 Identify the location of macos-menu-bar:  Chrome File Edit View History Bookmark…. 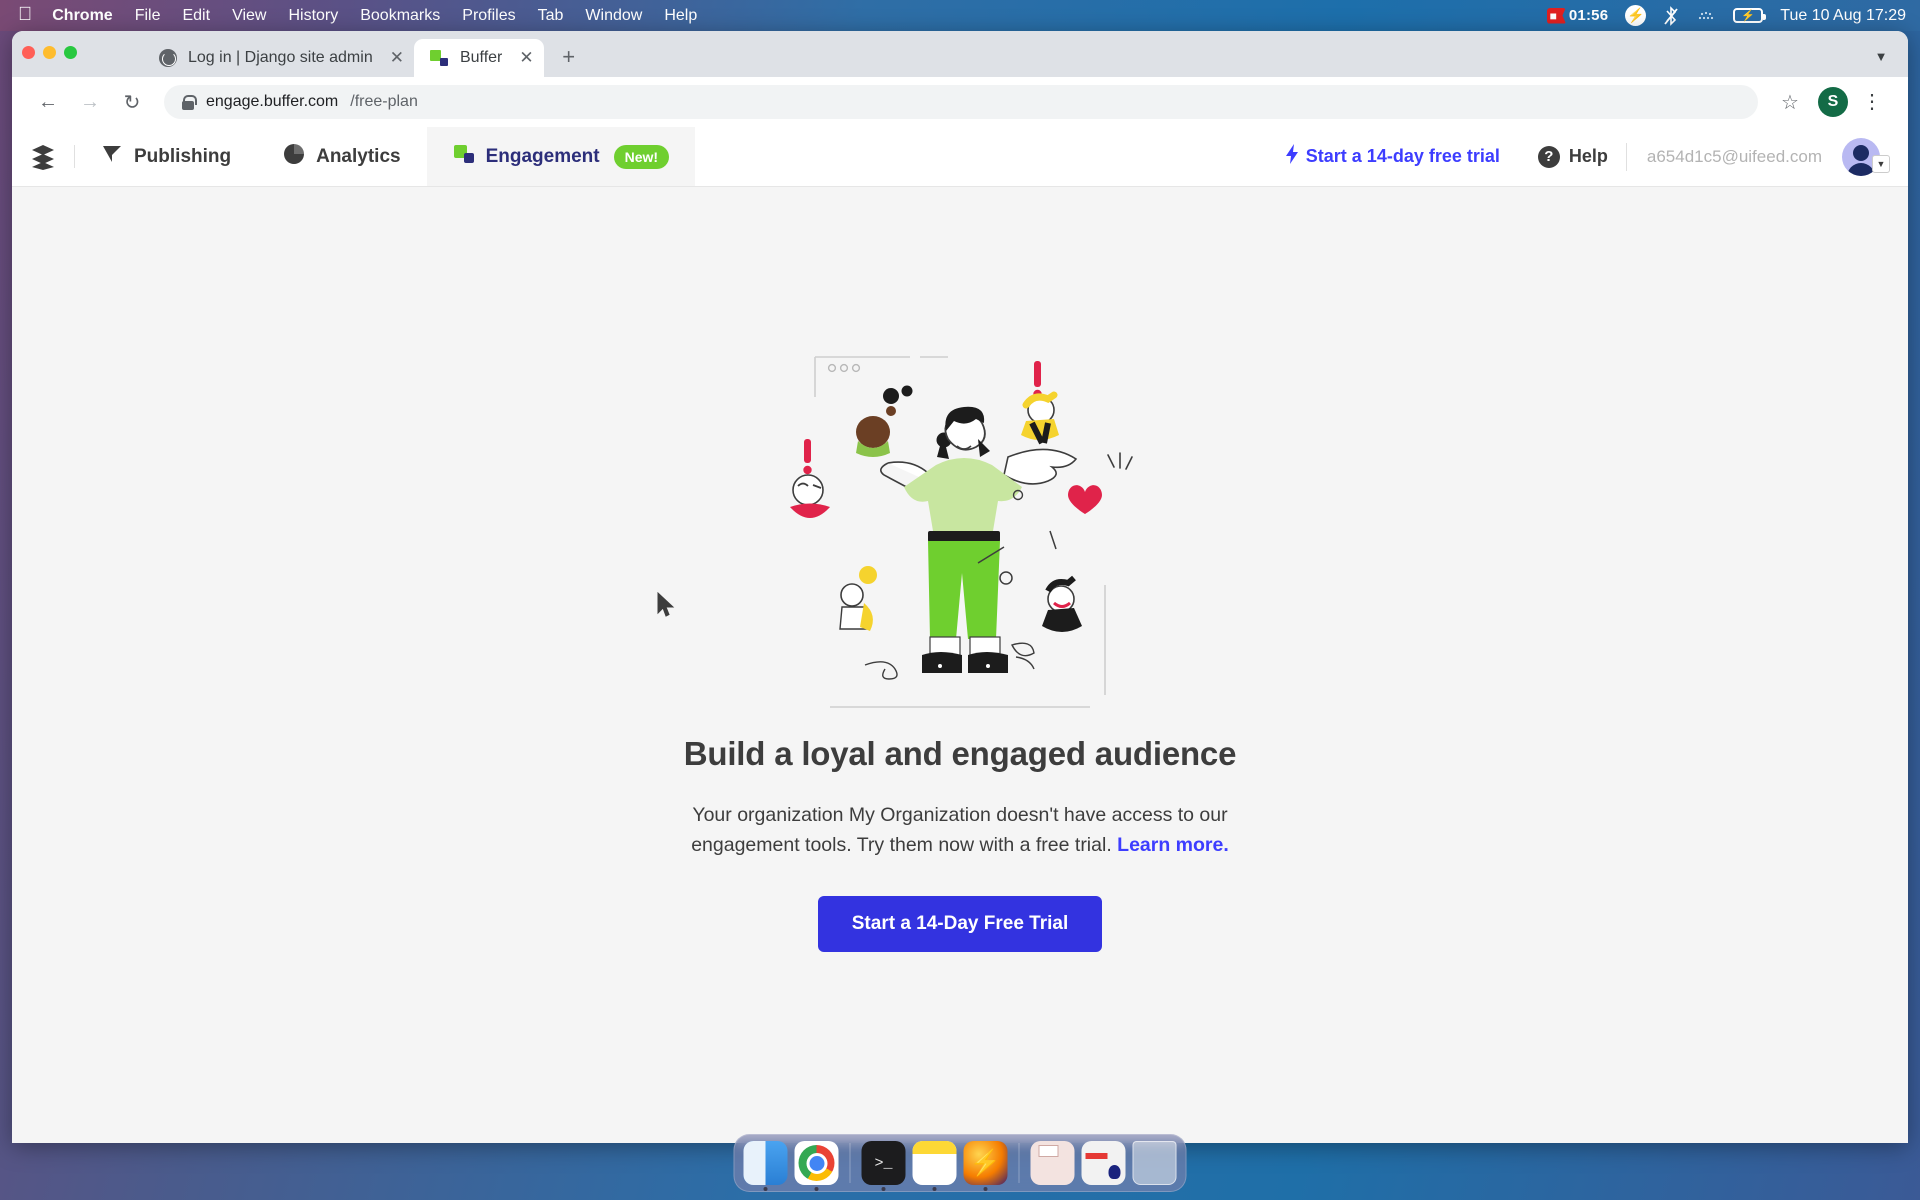
(960, 15).